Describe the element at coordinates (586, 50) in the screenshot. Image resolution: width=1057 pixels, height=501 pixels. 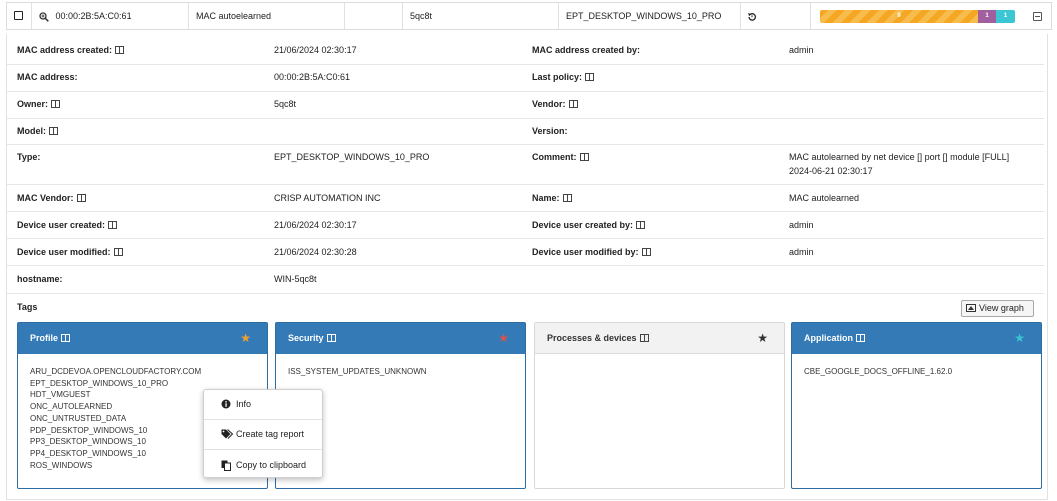
I see `detail-label: MAC address created by:` at that location.